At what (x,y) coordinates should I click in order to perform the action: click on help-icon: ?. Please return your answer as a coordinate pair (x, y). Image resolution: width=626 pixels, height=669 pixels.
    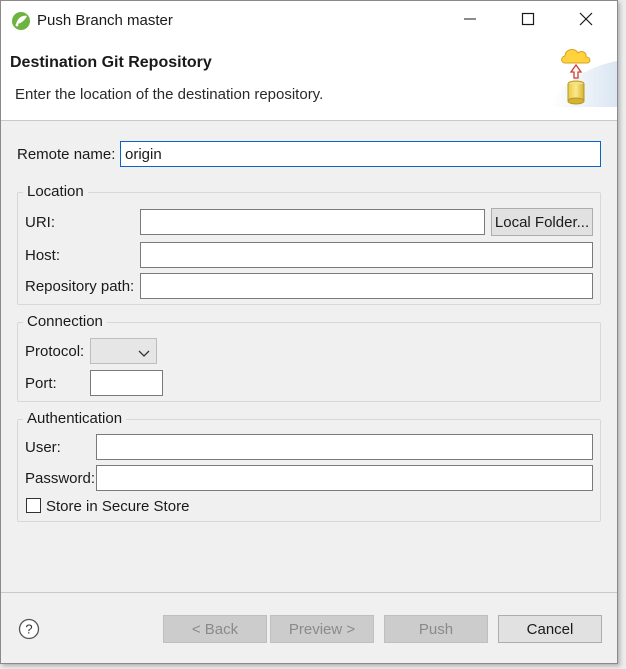
    Looking at the image, I should click on (29, 629).